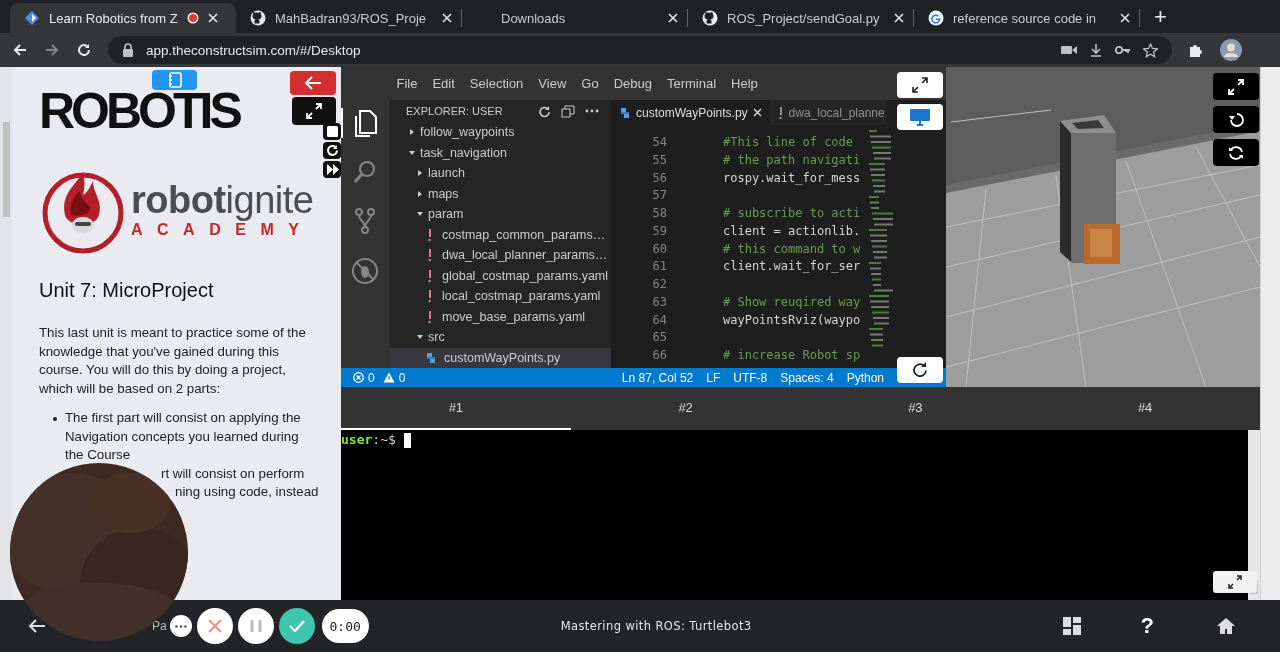 The image size is (1280, 652). Describe the element at coordinates (640, 50) in the screenshot. I see `address-bar: app.theconstructsim.com/#/Desktop` at that location.